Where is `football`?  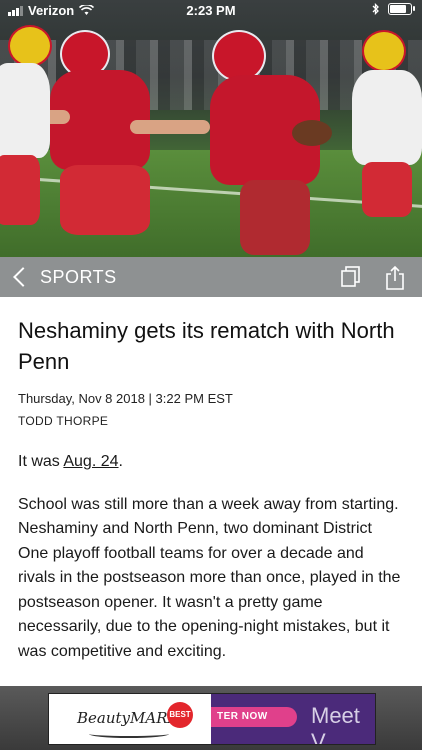 football is located at coordinates (312, 133).